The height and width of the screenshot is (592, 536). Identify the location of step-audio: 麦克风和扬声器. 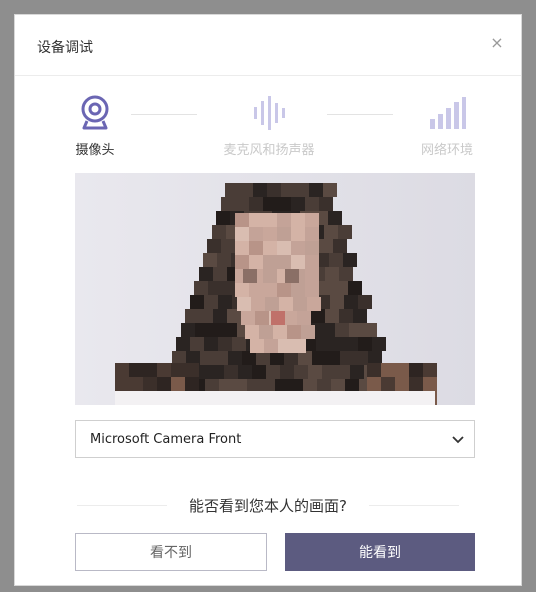
(269, 125).